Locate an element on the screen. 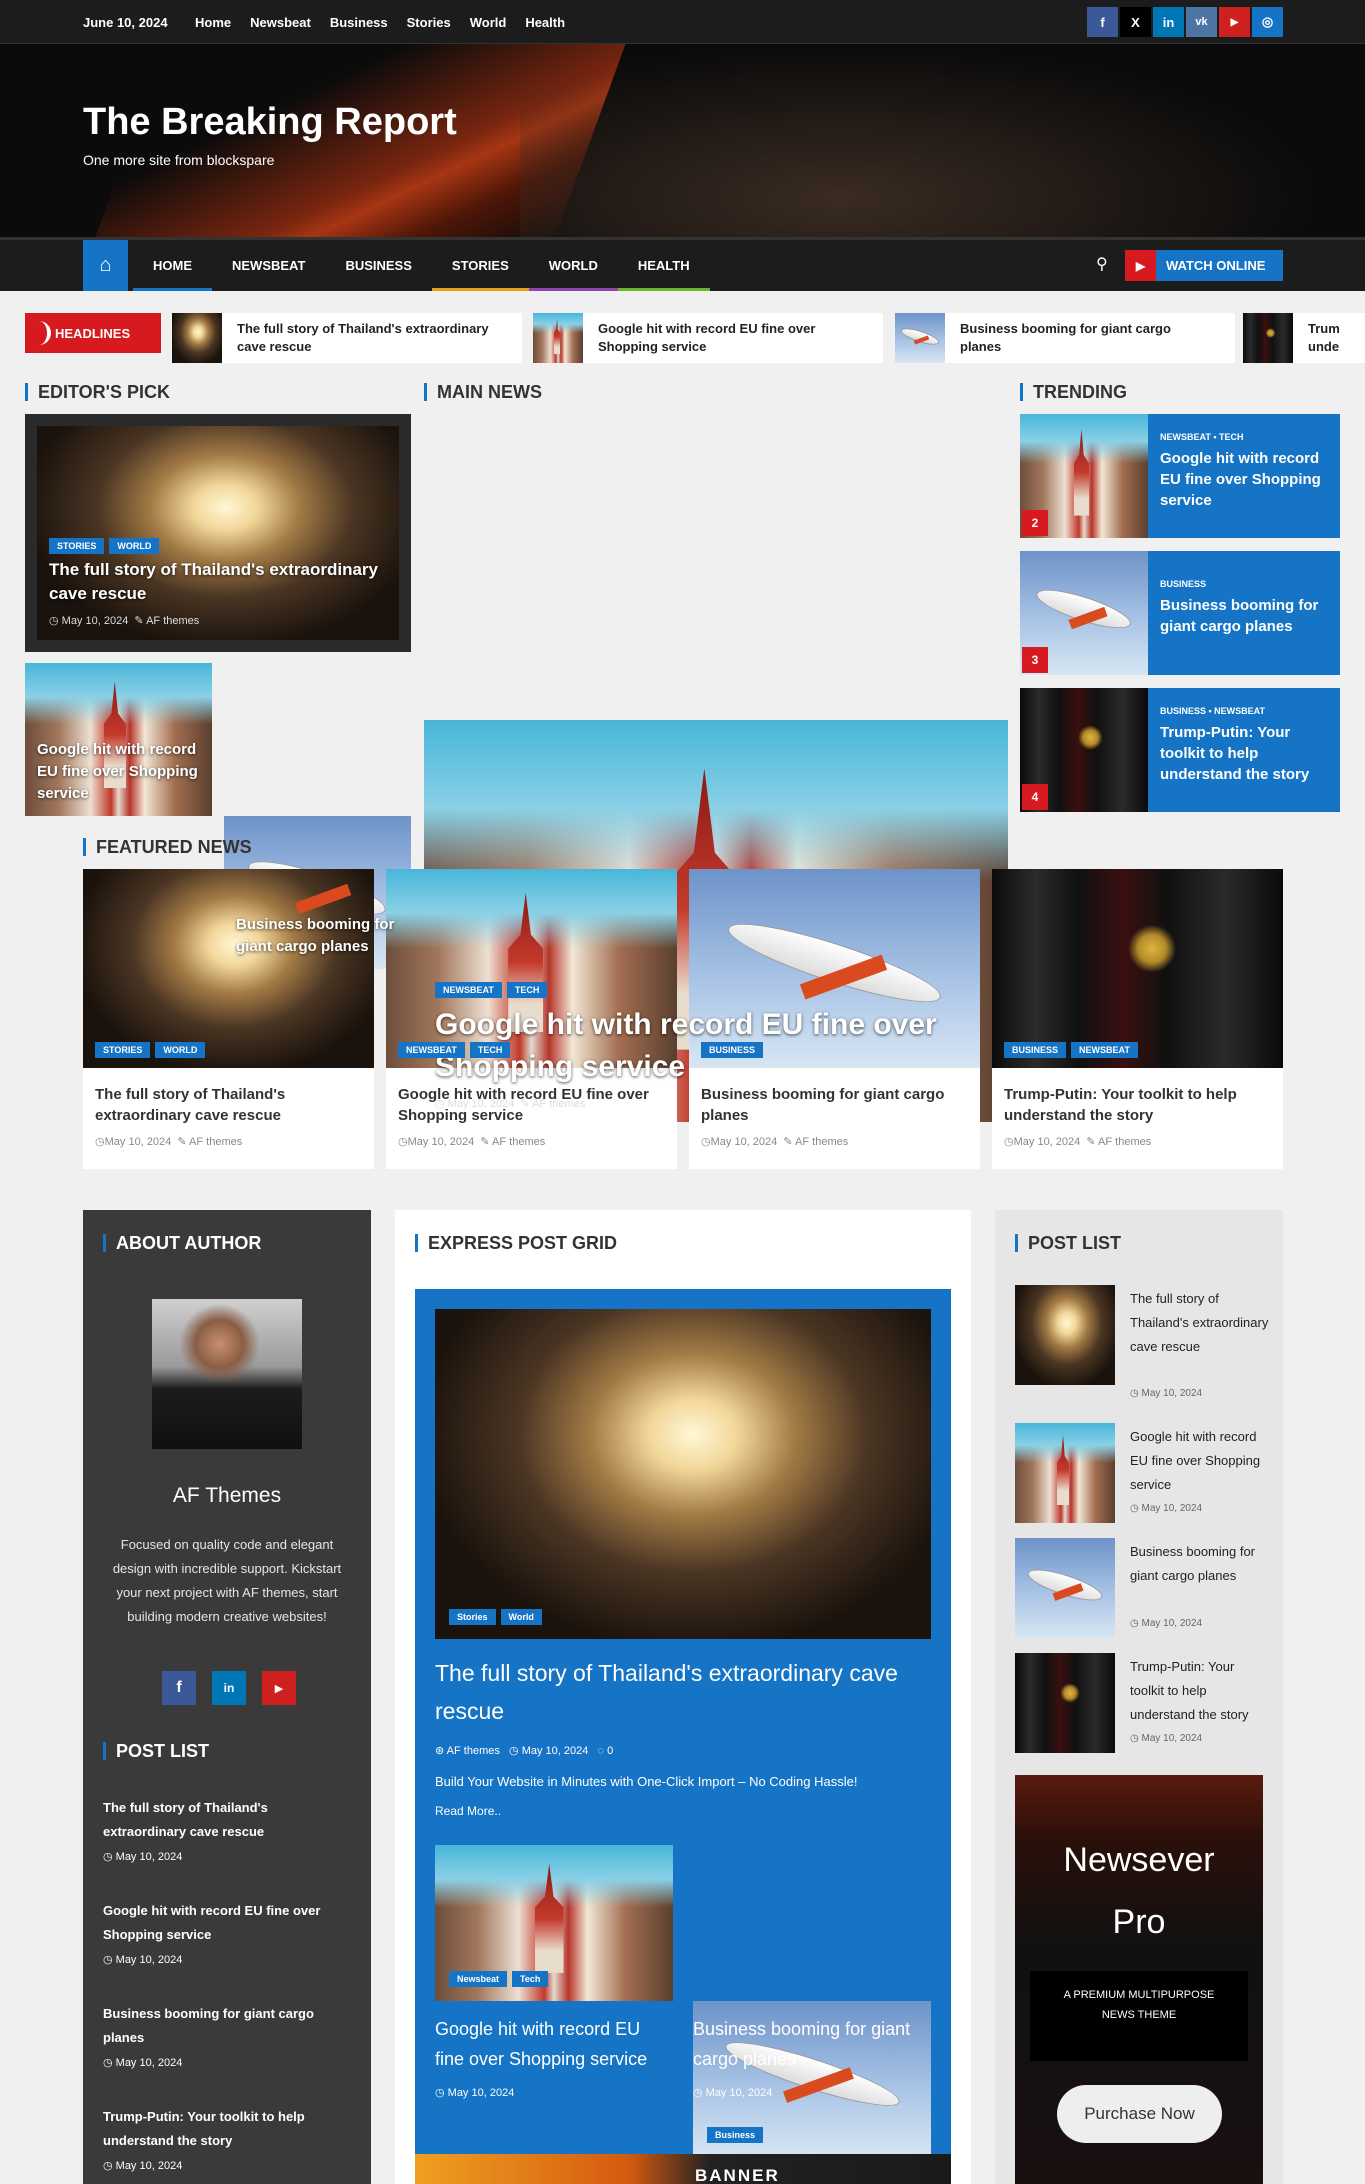 The height and width of the screenshot is (2184, 1365). read-more-link: Read More.. is located at coordinates (468, 1811).